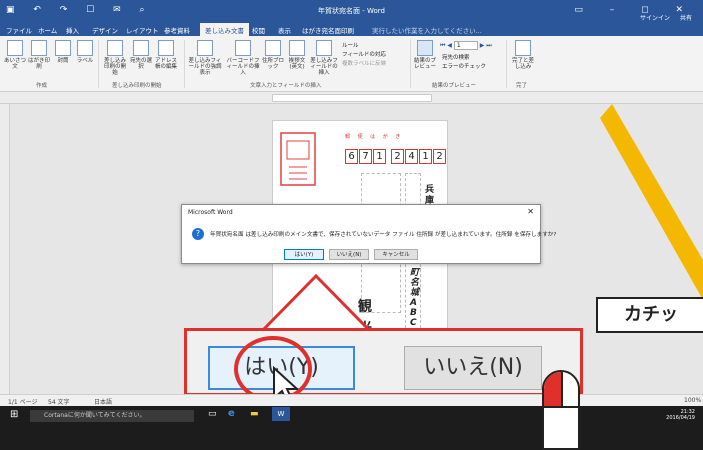  Describe the element at coordinates (692, 400) in the screenshot. I see `zoom-level: 100%` at that location.